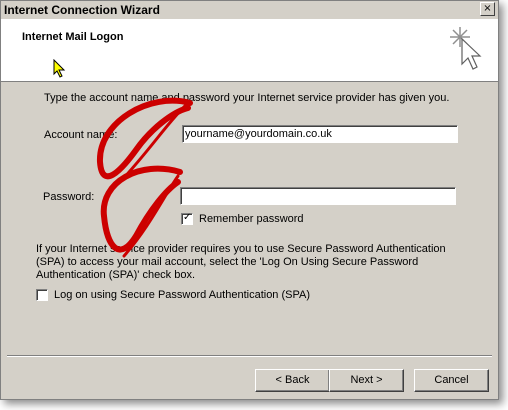  What do you see at coordinates (292, 380) in the screenshot?
I see `back-button: < Back` at bounding box center [292, 380].